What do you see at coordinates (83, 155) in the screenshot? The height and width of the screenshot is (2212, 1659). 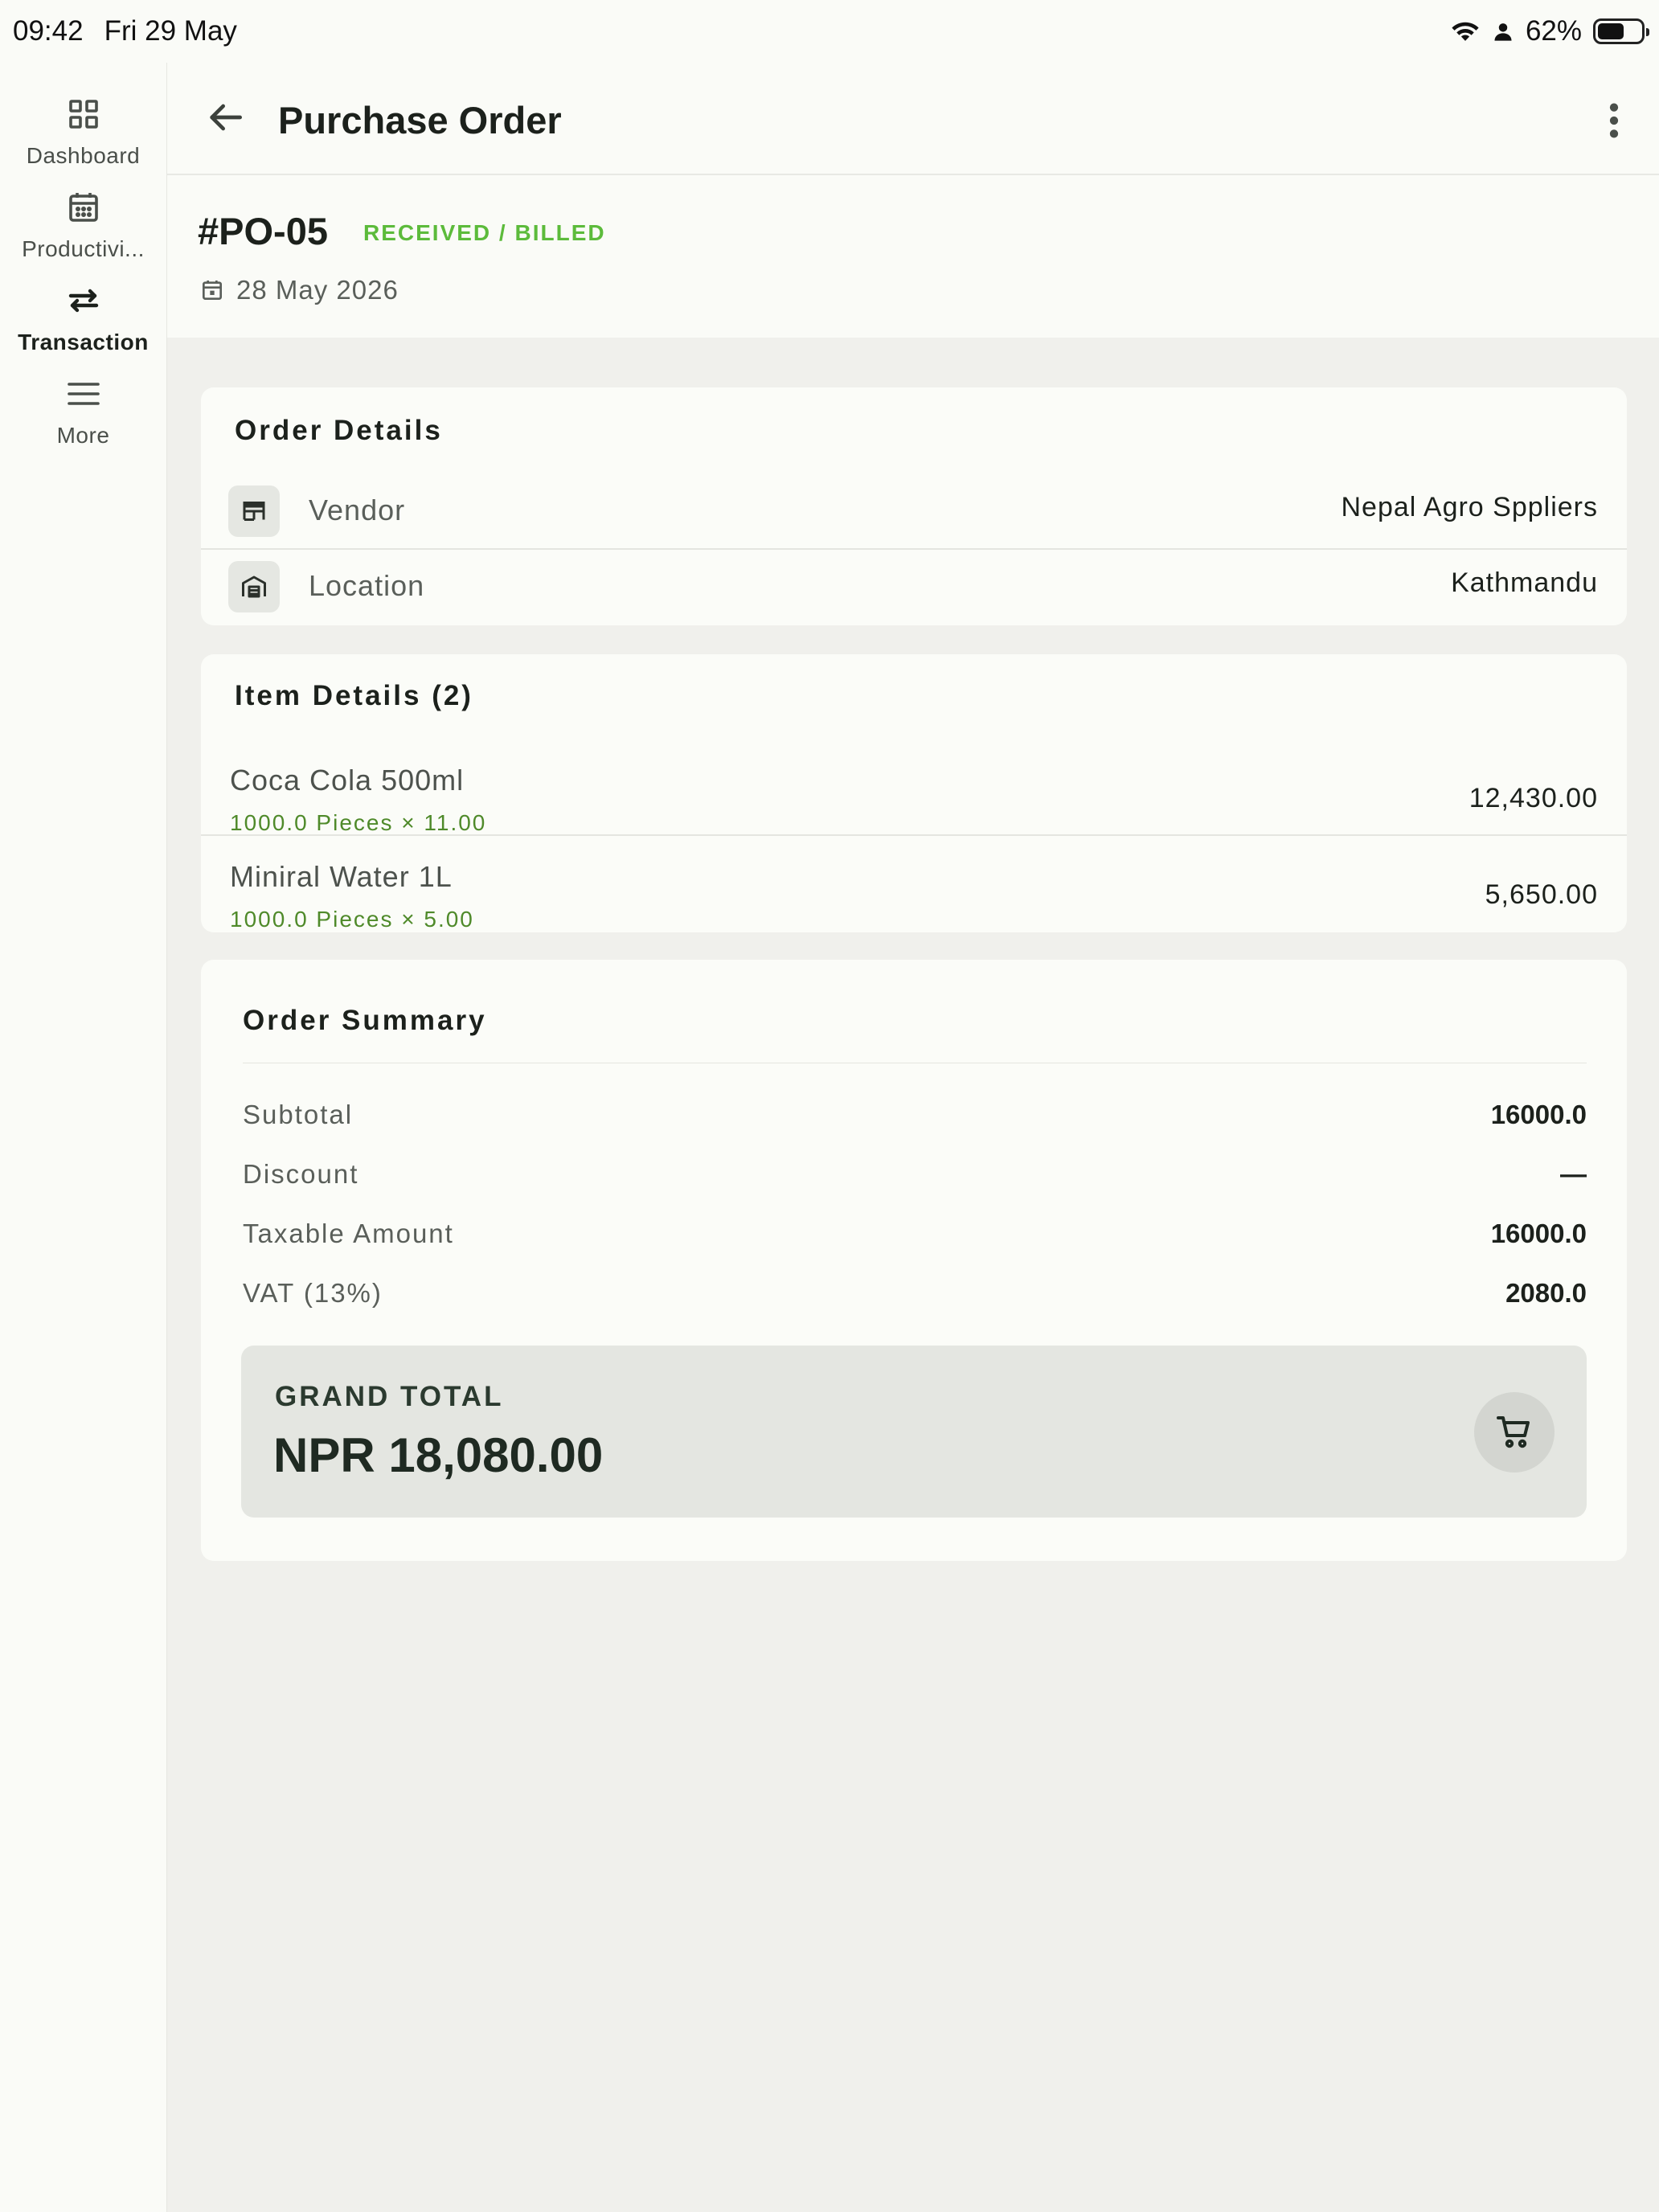 I see `rail-item-label: Dashboard` at bounding box center [83, 155].